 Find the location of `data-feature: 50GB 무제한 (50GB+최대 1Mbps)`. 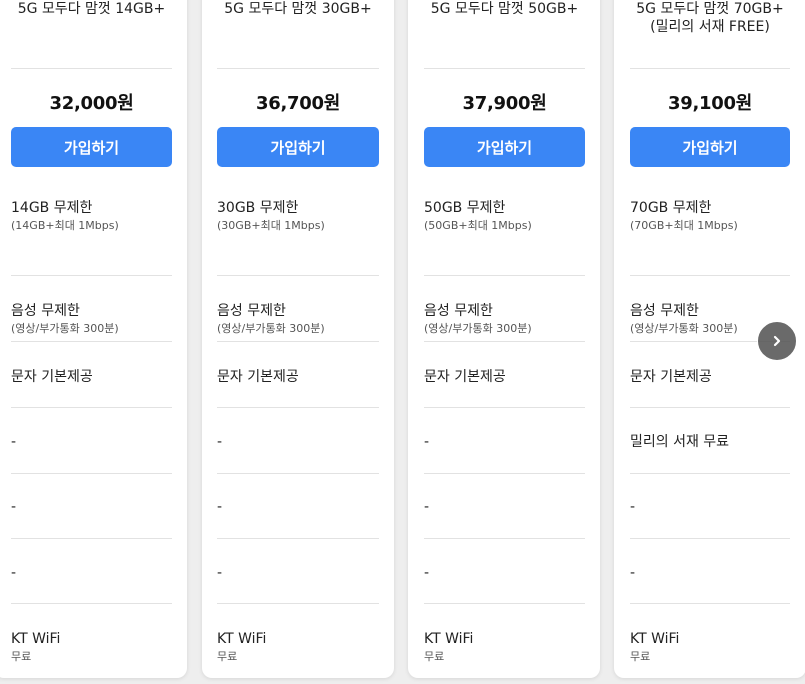

data-feature: 50GB 무제한 (50GB+최대 1Mbps) is located at coordinates (504, 216).